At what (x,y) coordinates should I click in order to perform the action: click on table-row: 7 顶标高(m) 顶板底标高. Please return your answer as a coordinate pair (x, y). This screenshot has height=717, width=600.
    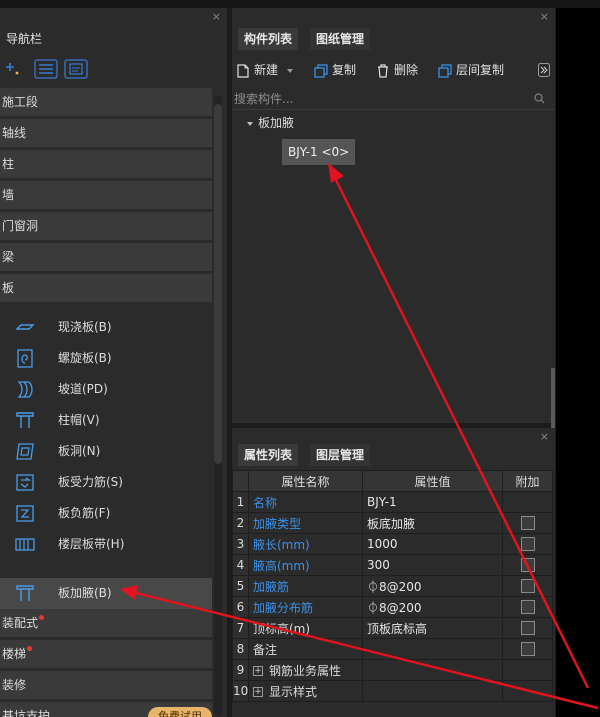
    Looking at the image, I should click on (392, 628).